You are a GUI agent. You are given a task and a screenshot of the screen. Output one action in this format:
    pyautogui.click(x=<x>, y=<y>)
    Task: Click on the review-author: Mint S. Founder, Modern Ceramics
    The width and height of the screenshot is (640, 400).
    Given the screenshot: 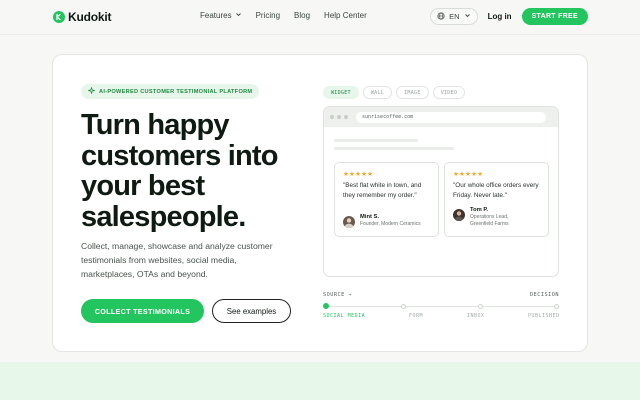 What is the action you would take?
    pyautogui.click(x=382, y=221)
    